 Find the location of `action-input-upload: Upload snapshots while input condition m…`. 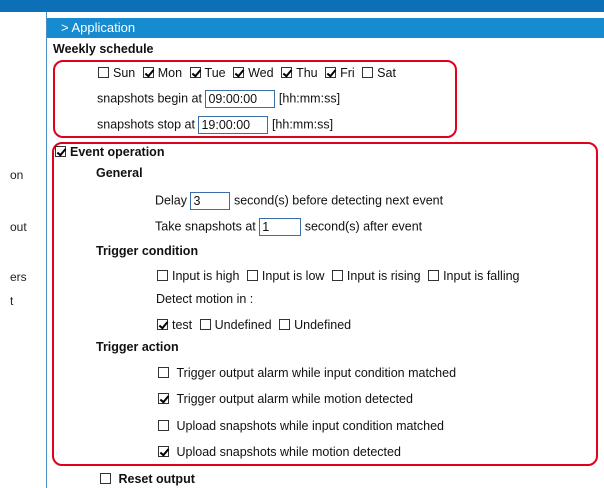

action-input-upload: Upload snapshots while input condition m… is located at coordinates (301, 426).